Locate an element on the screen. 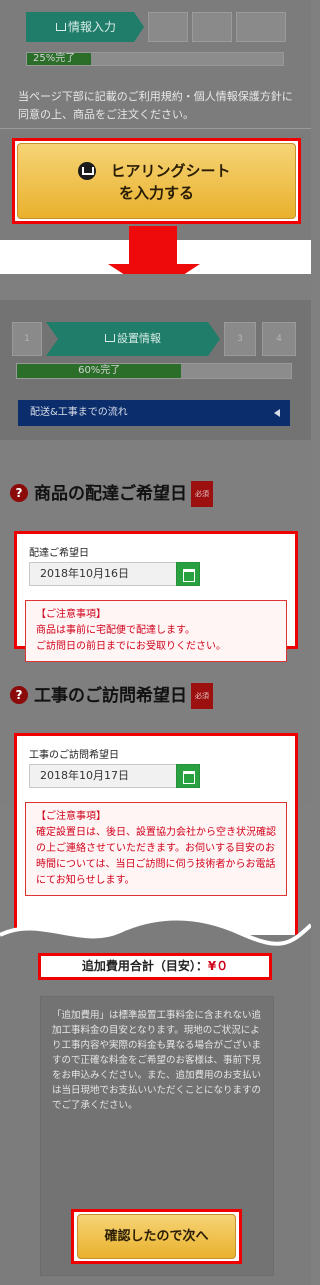 This screenshot has height=1285, width=320. progress-bar: 25%完了 is located at coordinates (155, 59).